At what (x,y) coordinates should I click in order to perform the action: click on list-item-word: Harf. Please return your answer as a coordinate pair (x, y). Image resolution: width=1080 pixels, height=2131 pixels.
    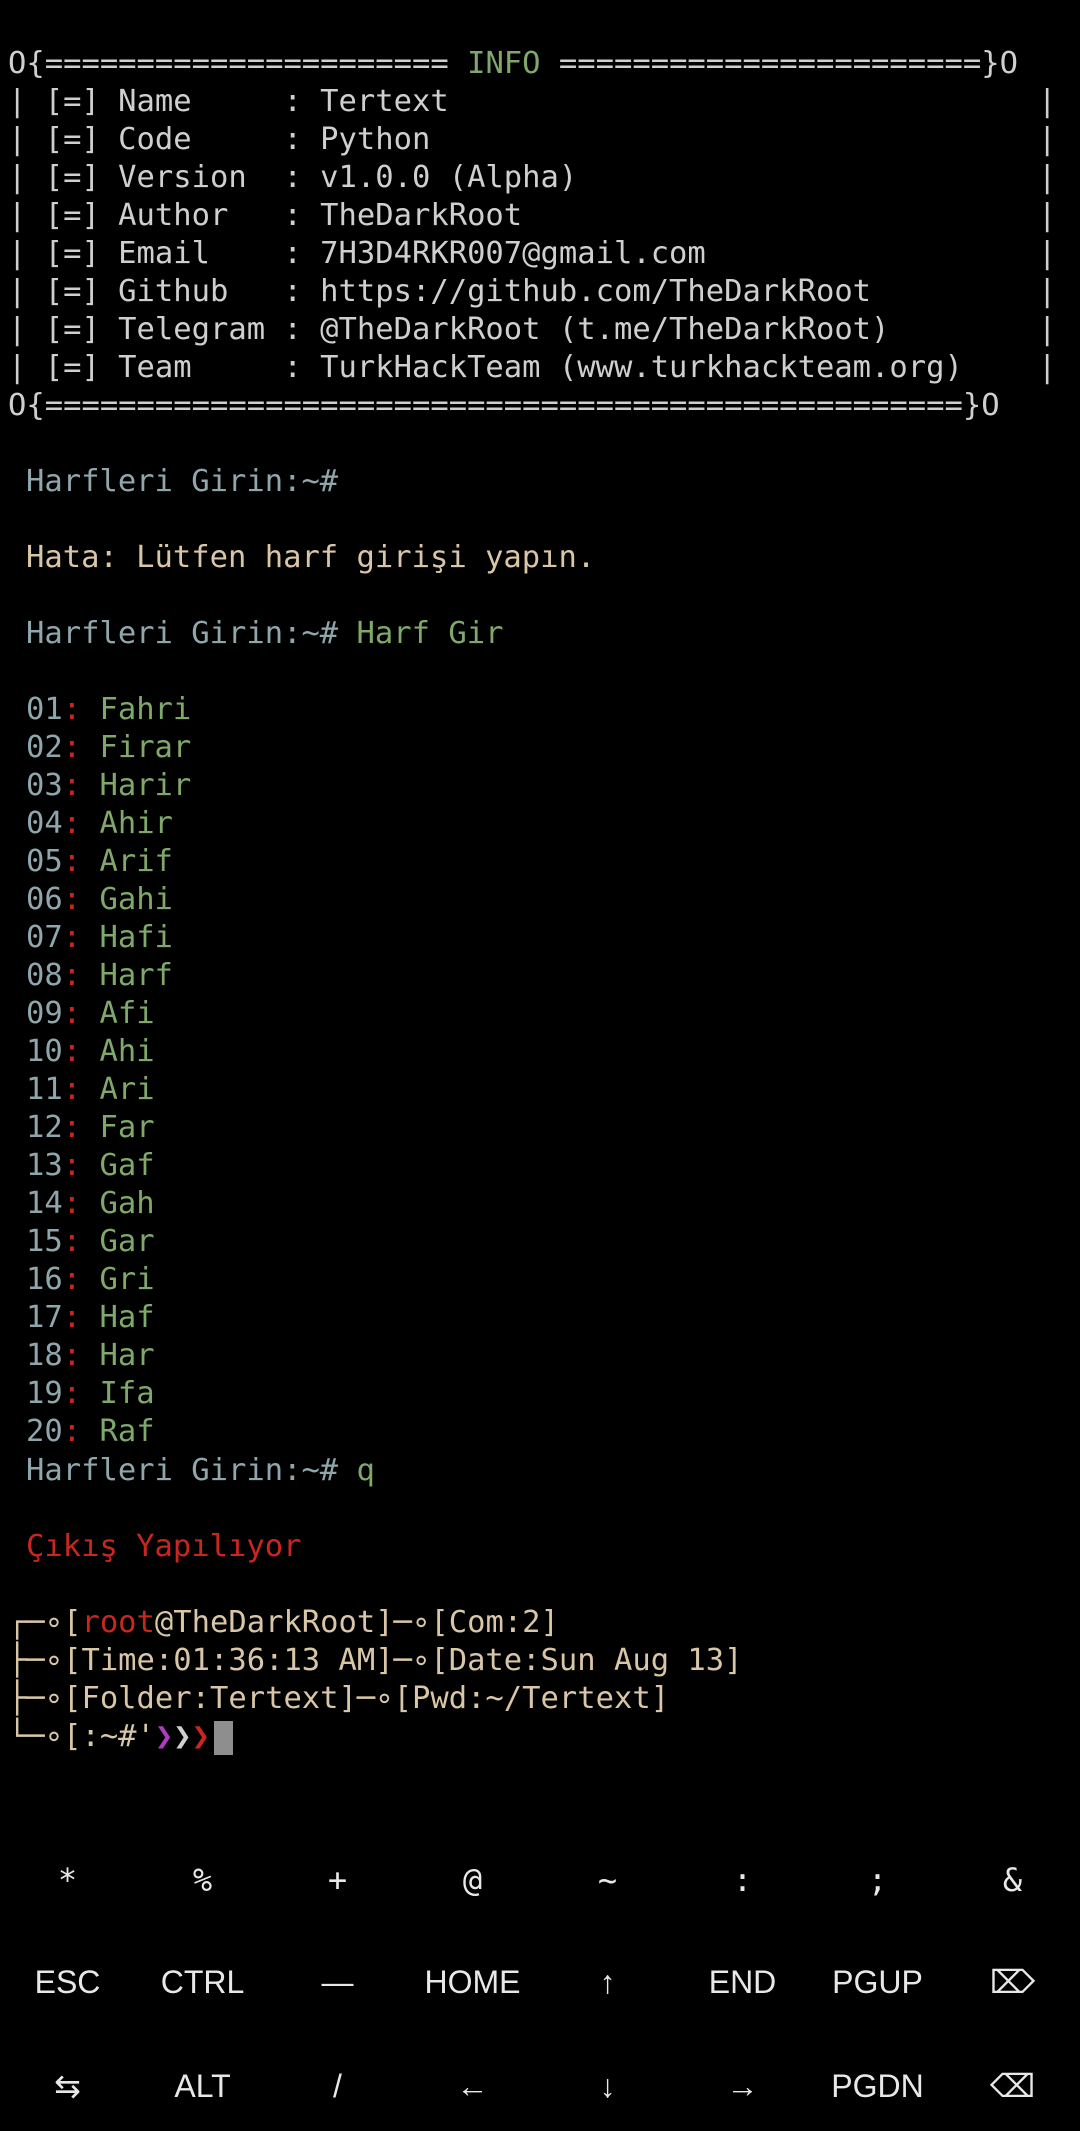
    Looking at the image, I should click on (136, 975).